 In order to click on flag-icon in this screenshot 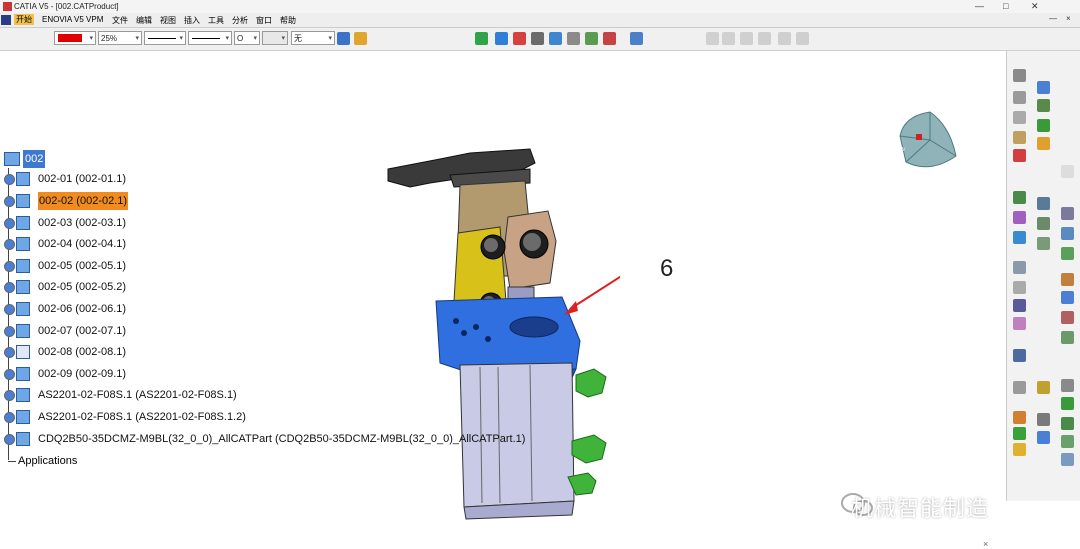, I will do `click(1043, 419)`.